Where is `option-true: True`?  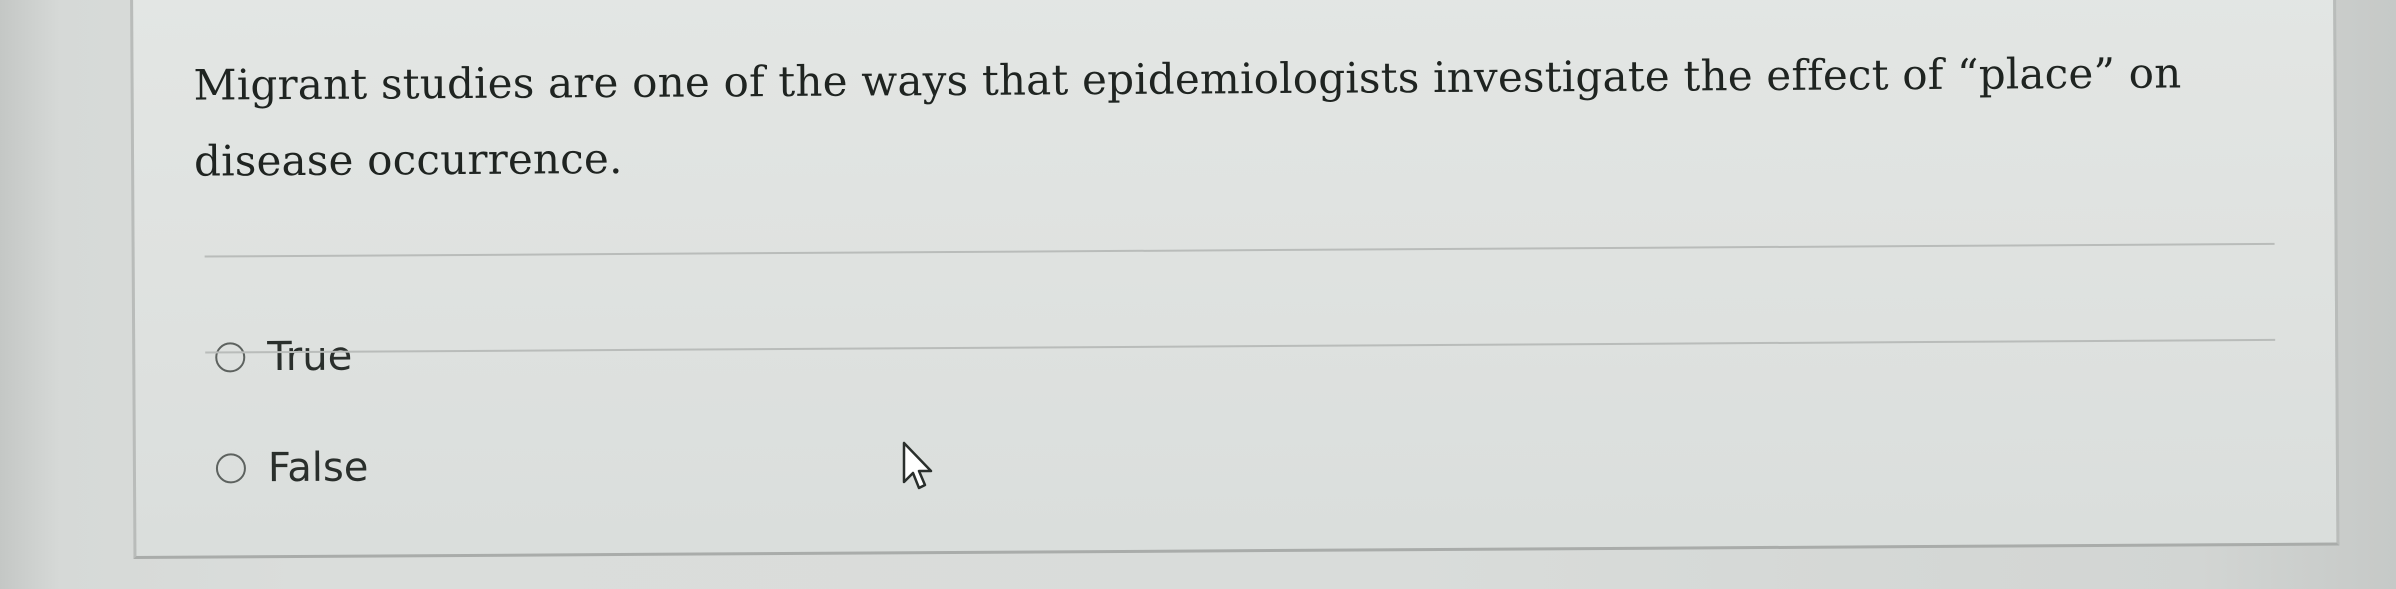 option-true: True is located at coordinates (283, 357).